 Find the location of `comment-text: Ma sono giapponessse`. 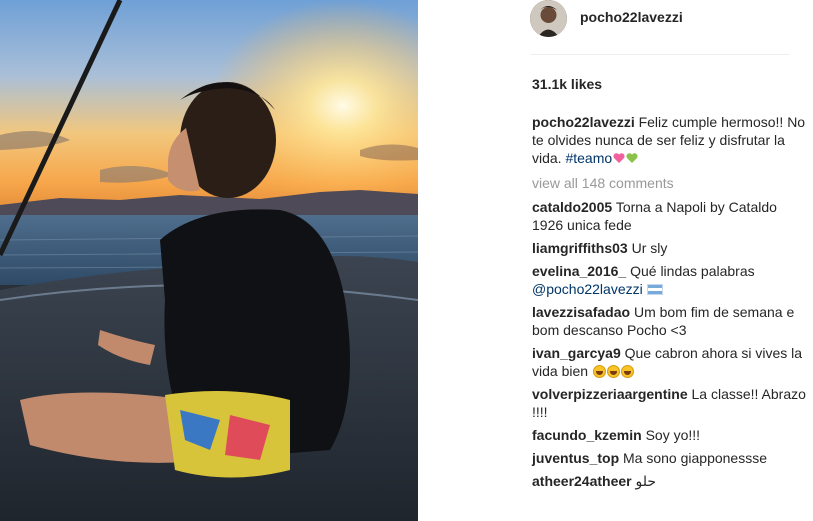

comment-text: Ma sono giapponessse is located at coordinates (695, 458).